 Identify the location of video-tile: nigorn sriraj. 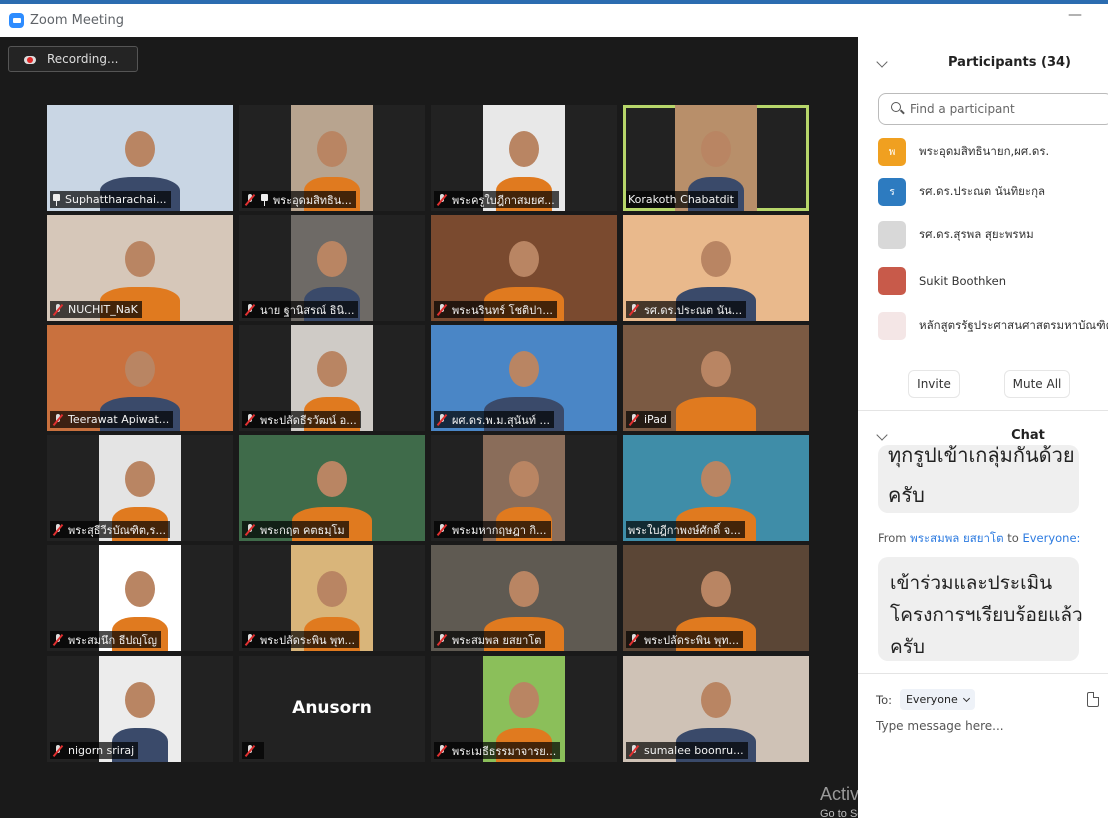
(140, 709).